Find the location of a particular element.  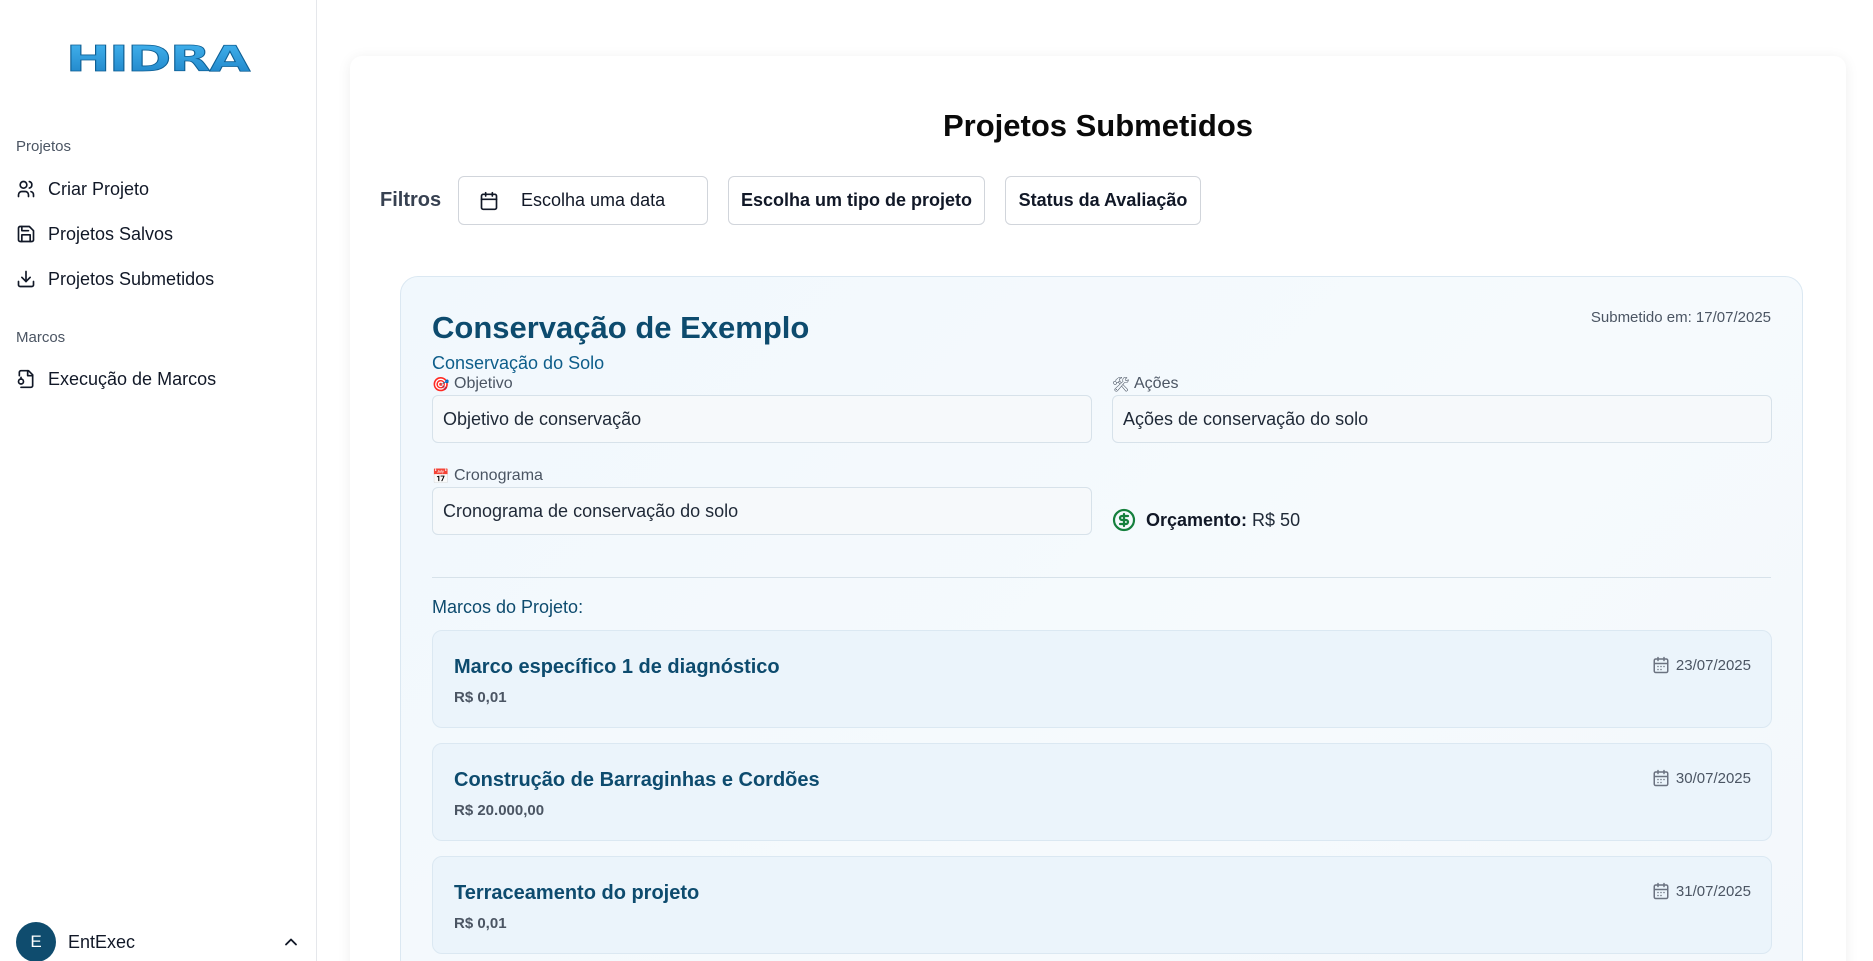

acoes-field: Ações de conservação do solo is located at coordinates (1442, 419).